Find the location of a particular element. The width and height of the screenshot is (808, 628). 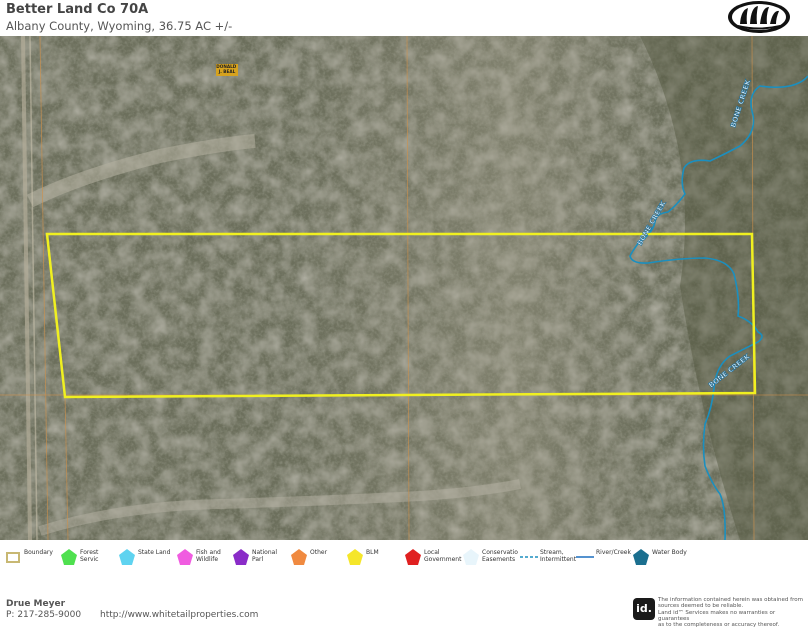

state-land-icon is located at coordinates (127, 557).